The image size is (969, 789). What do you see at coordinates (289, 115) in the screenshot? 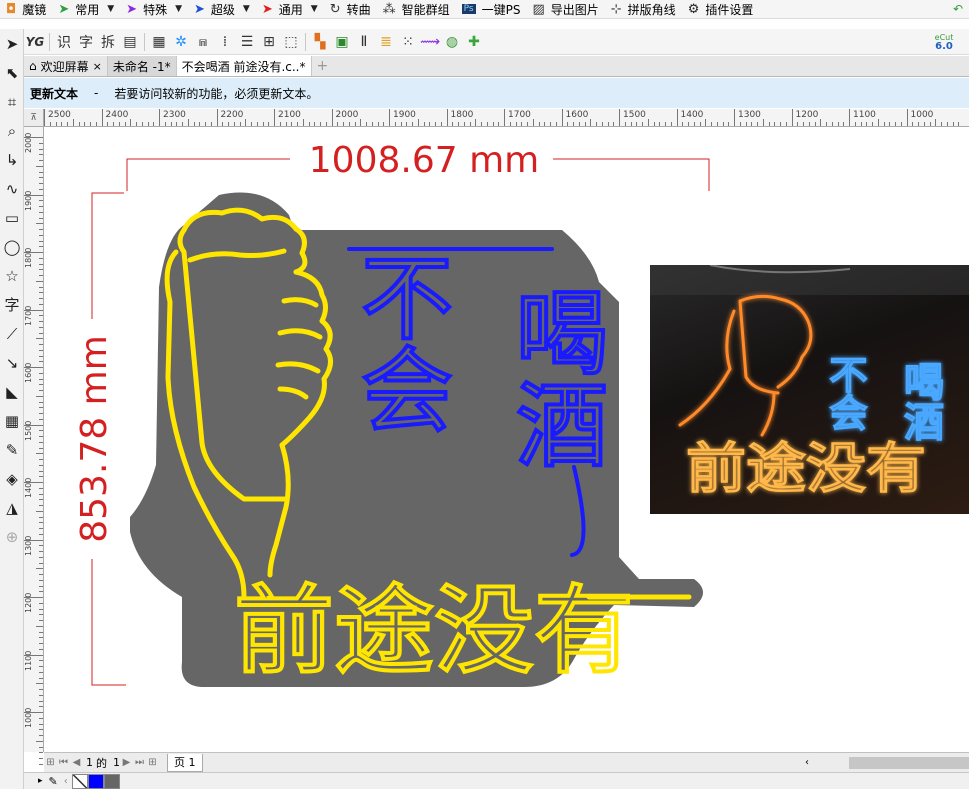
I see `ruler-label: 2100` at bounding box center [289, 115].